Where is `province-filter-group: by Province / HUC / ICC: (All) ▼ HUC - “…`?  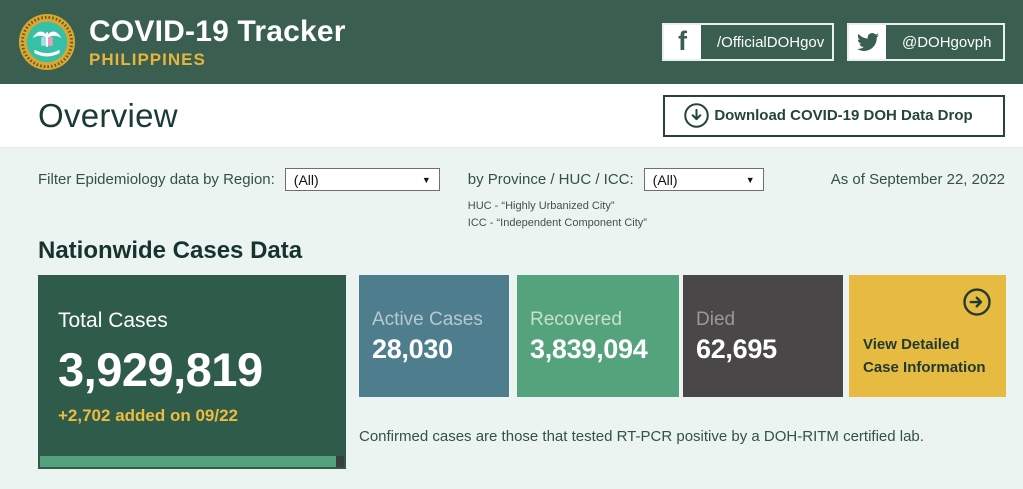
province-filter-group: by Province / HUC / ICC: (All) ▼ HUC - “… is located at coordinates (616, 199).